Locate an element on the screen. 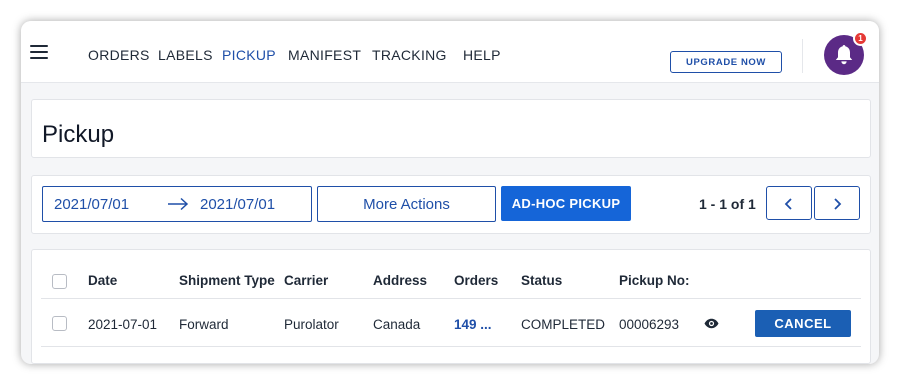 The width and height of the screenshot is (900, 383). row-checkbox is located at coordinates (59, 323).